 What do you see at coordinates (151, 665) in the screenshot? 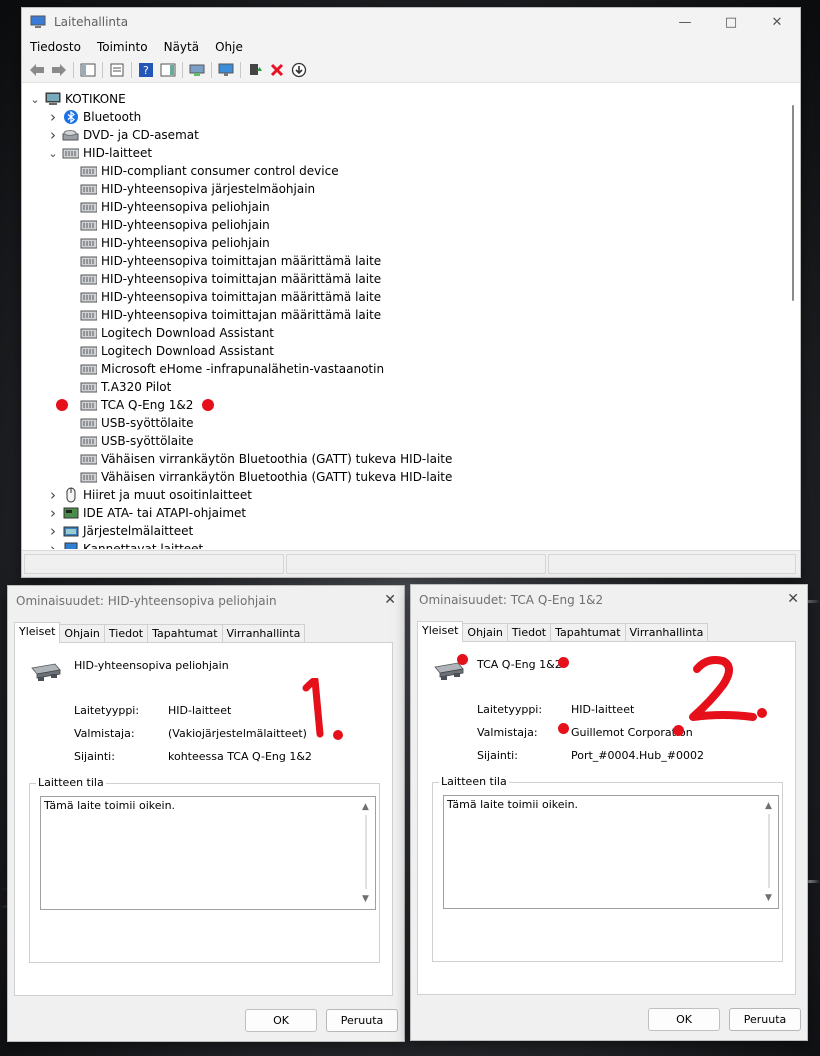
I see `device-name: HID-yhteensopiva peliohjain` at bounding box center [151, 665].